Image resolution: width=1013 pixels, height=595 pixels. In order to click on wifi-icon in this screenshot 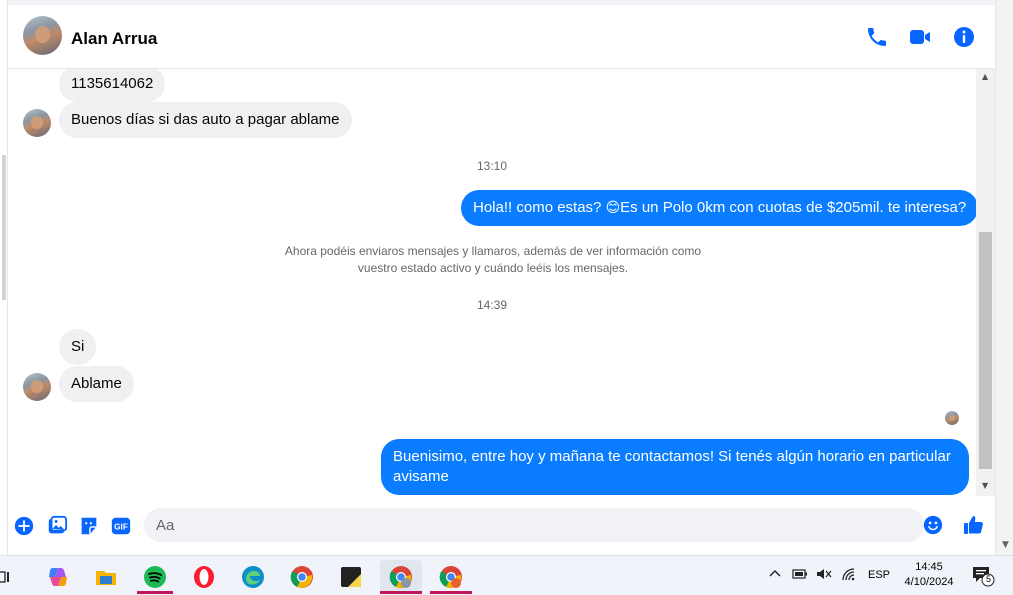, I will do `click(848, 574)`.